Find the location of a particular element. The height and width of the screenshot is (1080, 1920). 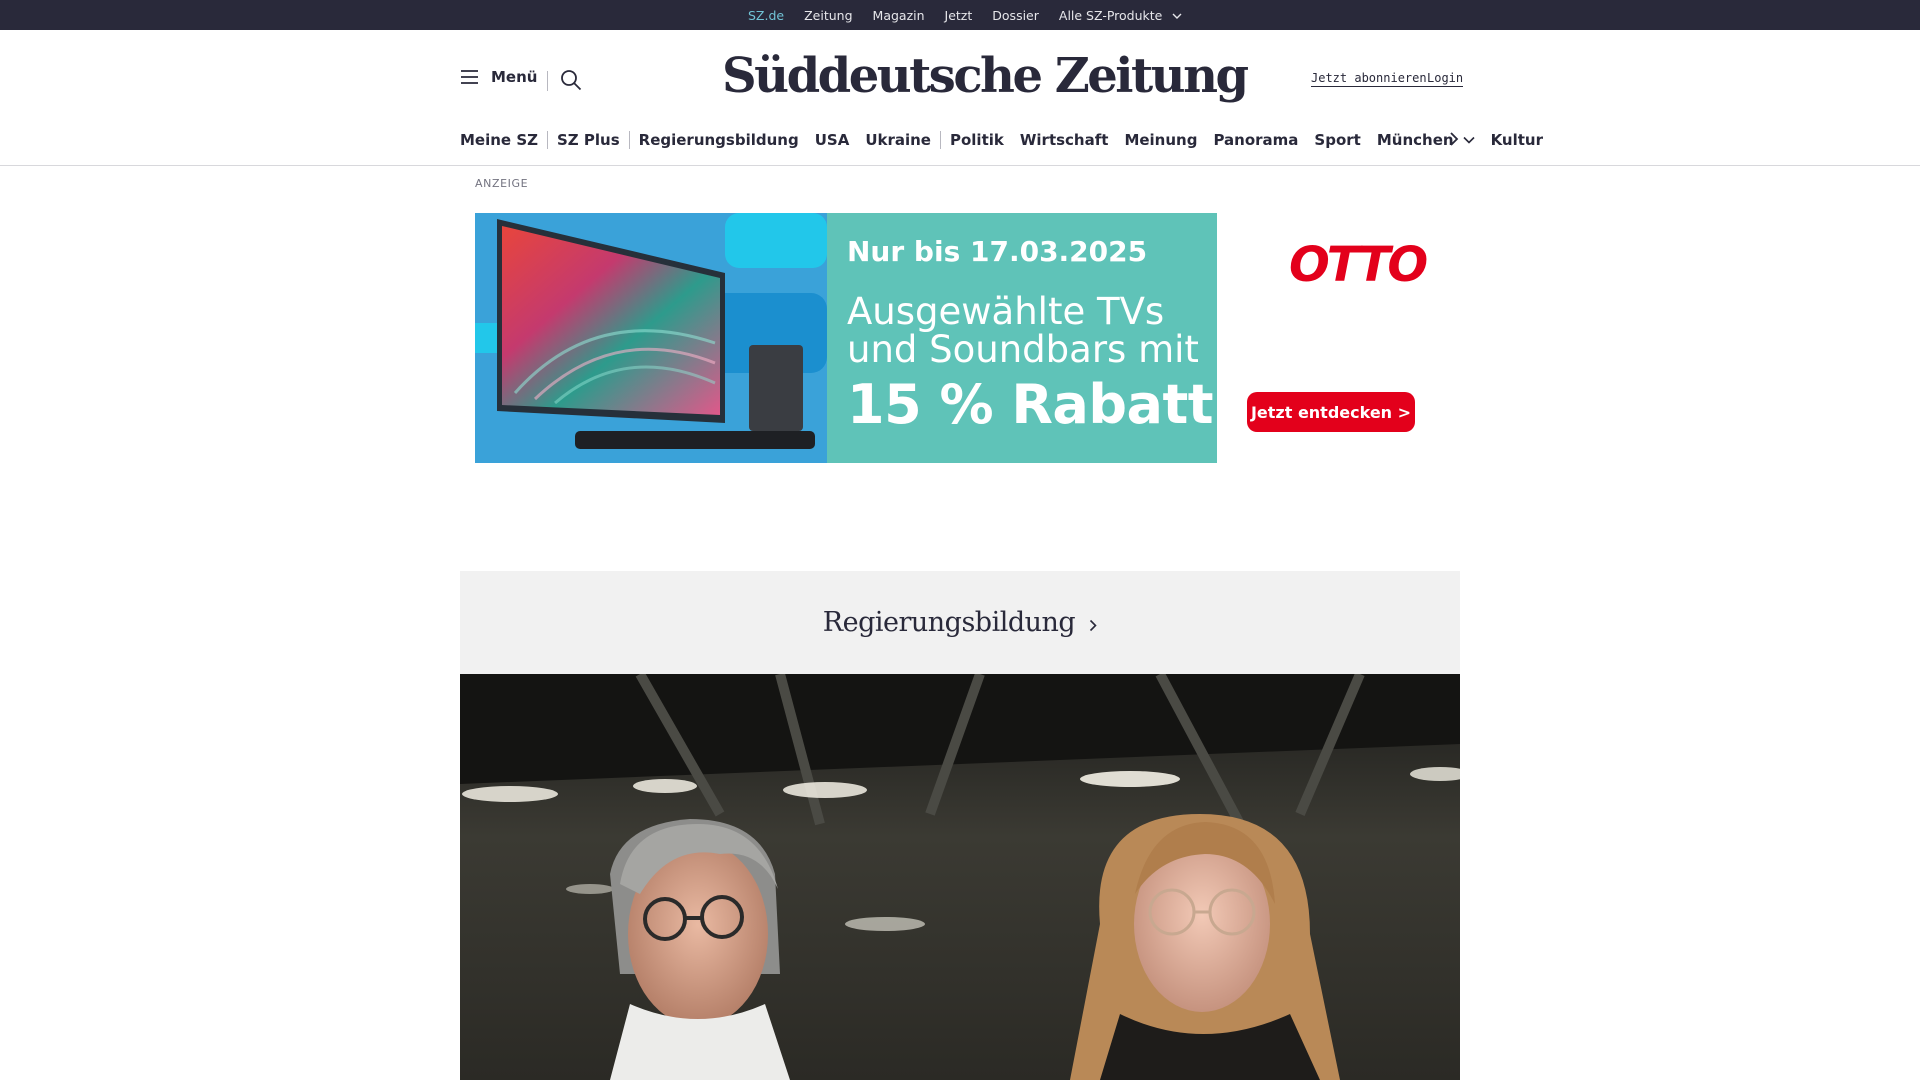

product-link-dossier: Dossier is located at coordinates (1015, 15).